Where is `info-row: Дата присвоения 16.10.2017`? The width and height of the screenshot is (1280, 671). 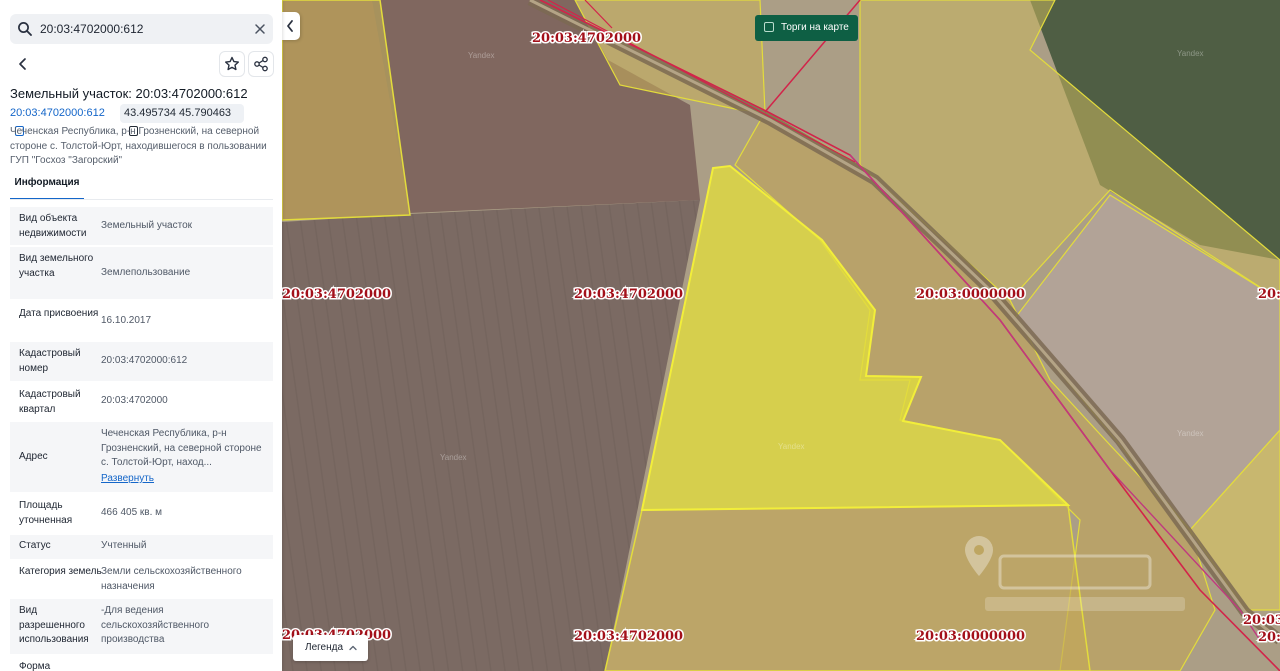 info-row: Дата присвоения 16.10.2017 is located at coordinates (141, 321).